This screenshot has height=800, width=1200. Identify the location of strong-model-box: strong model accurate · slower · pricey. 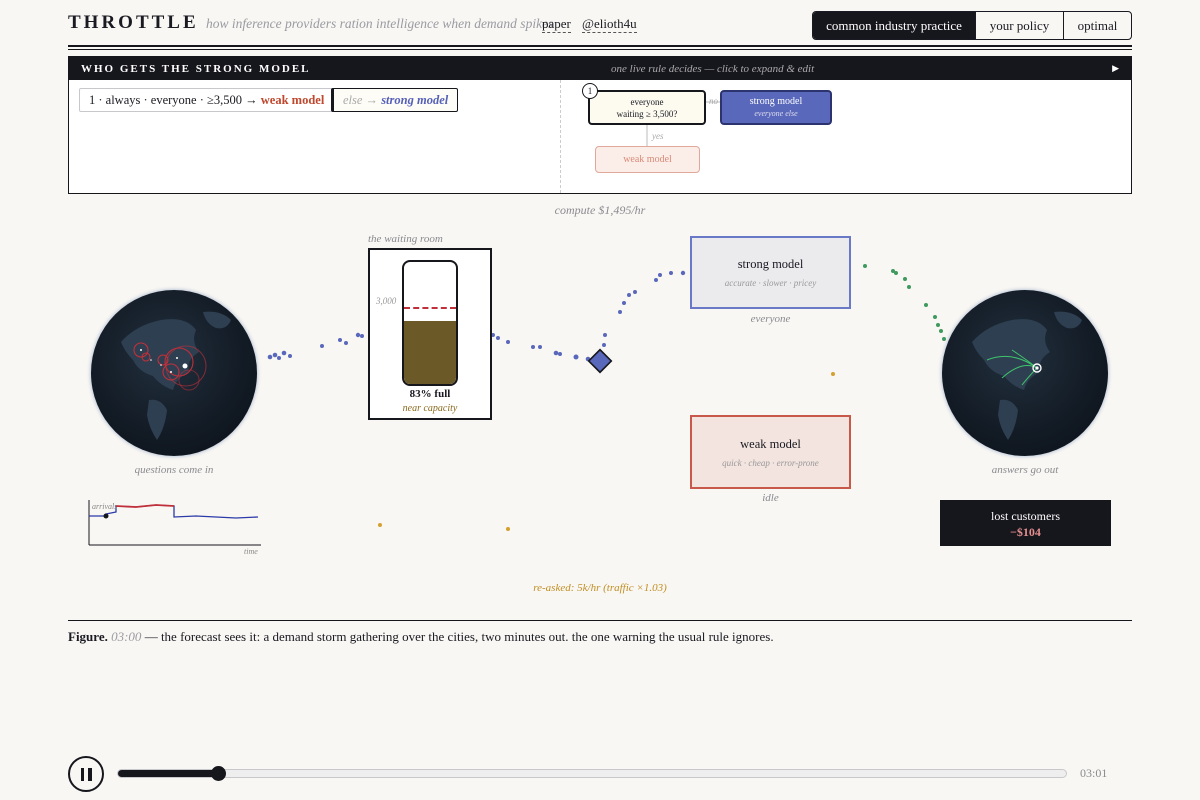
(770, 272).